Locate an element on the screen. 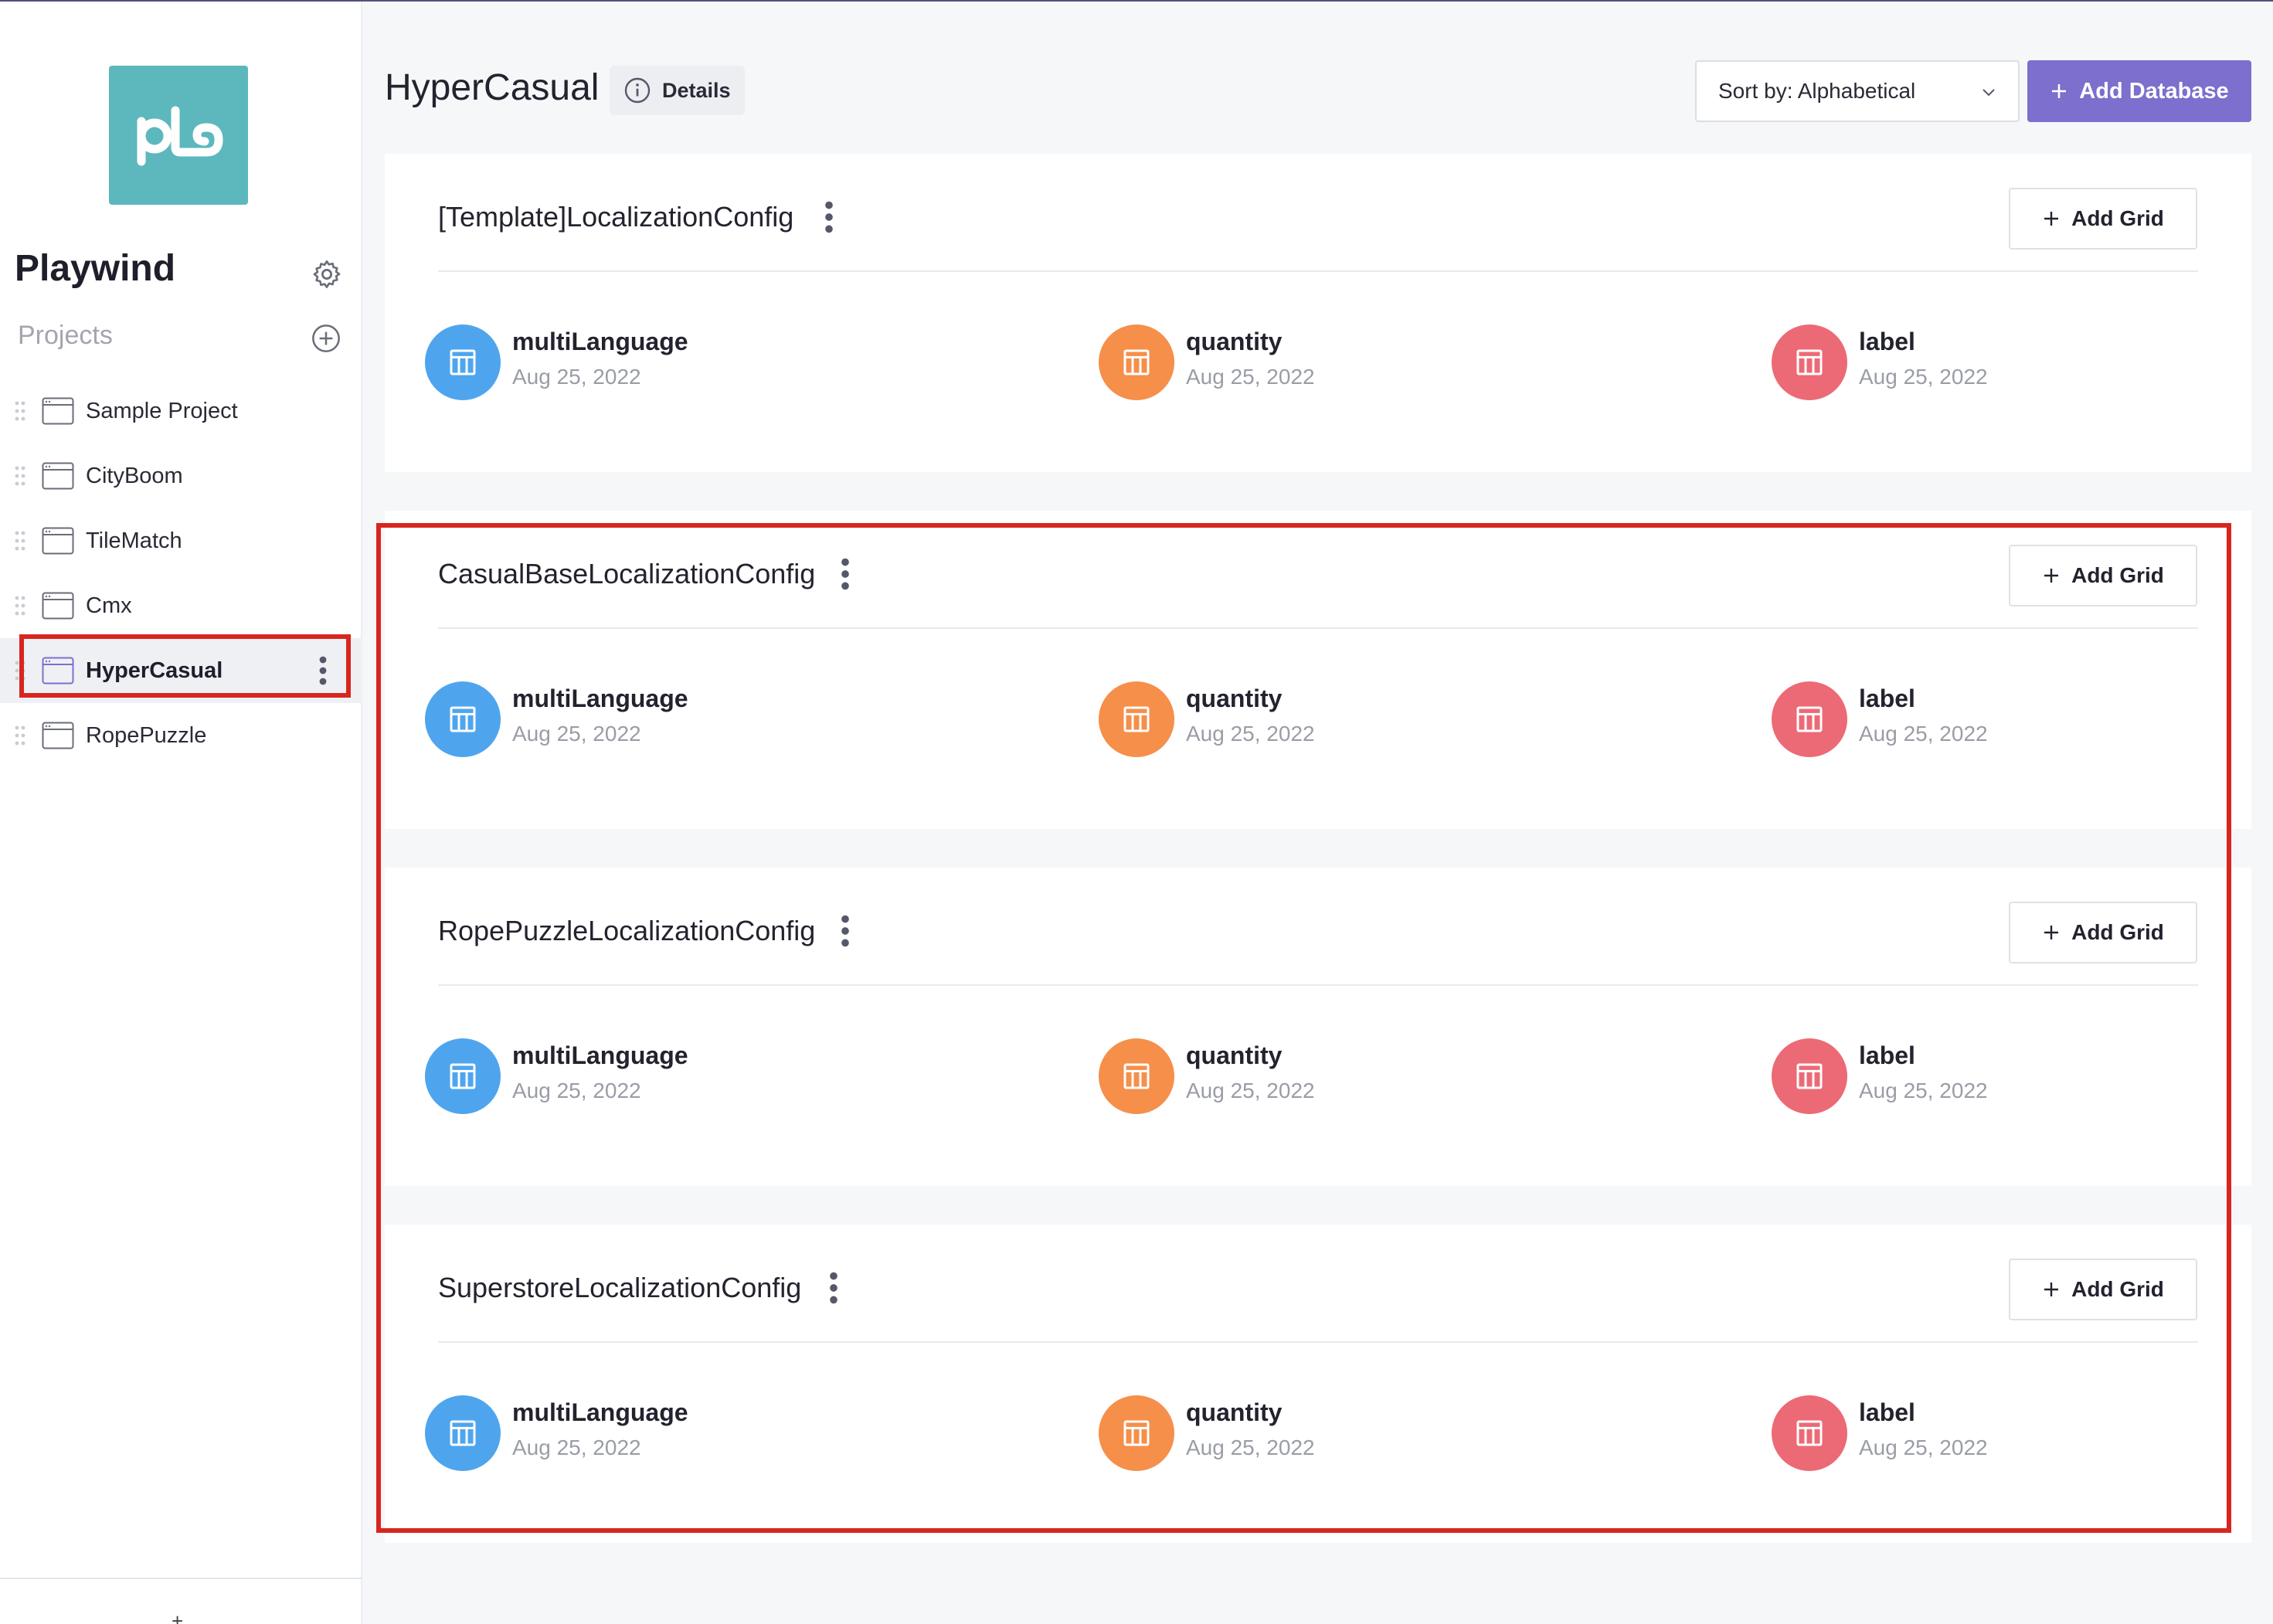  sort-select: Sort by: Alphabetical is located at coordinates (1857, 91).